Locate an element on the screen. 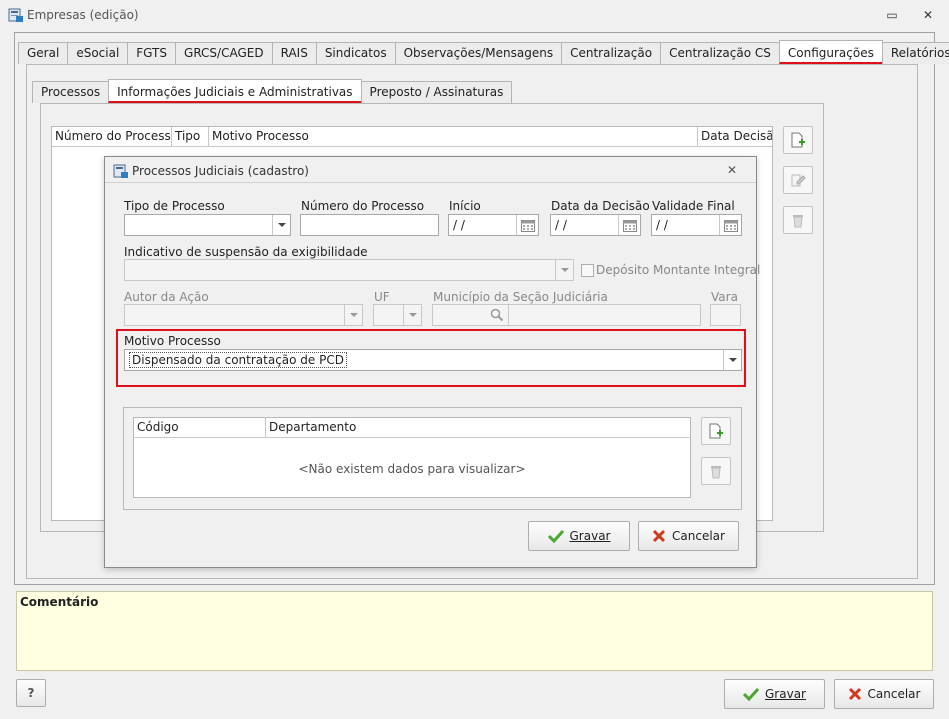  inicio-value: / / is located at coordinates (459, 225).